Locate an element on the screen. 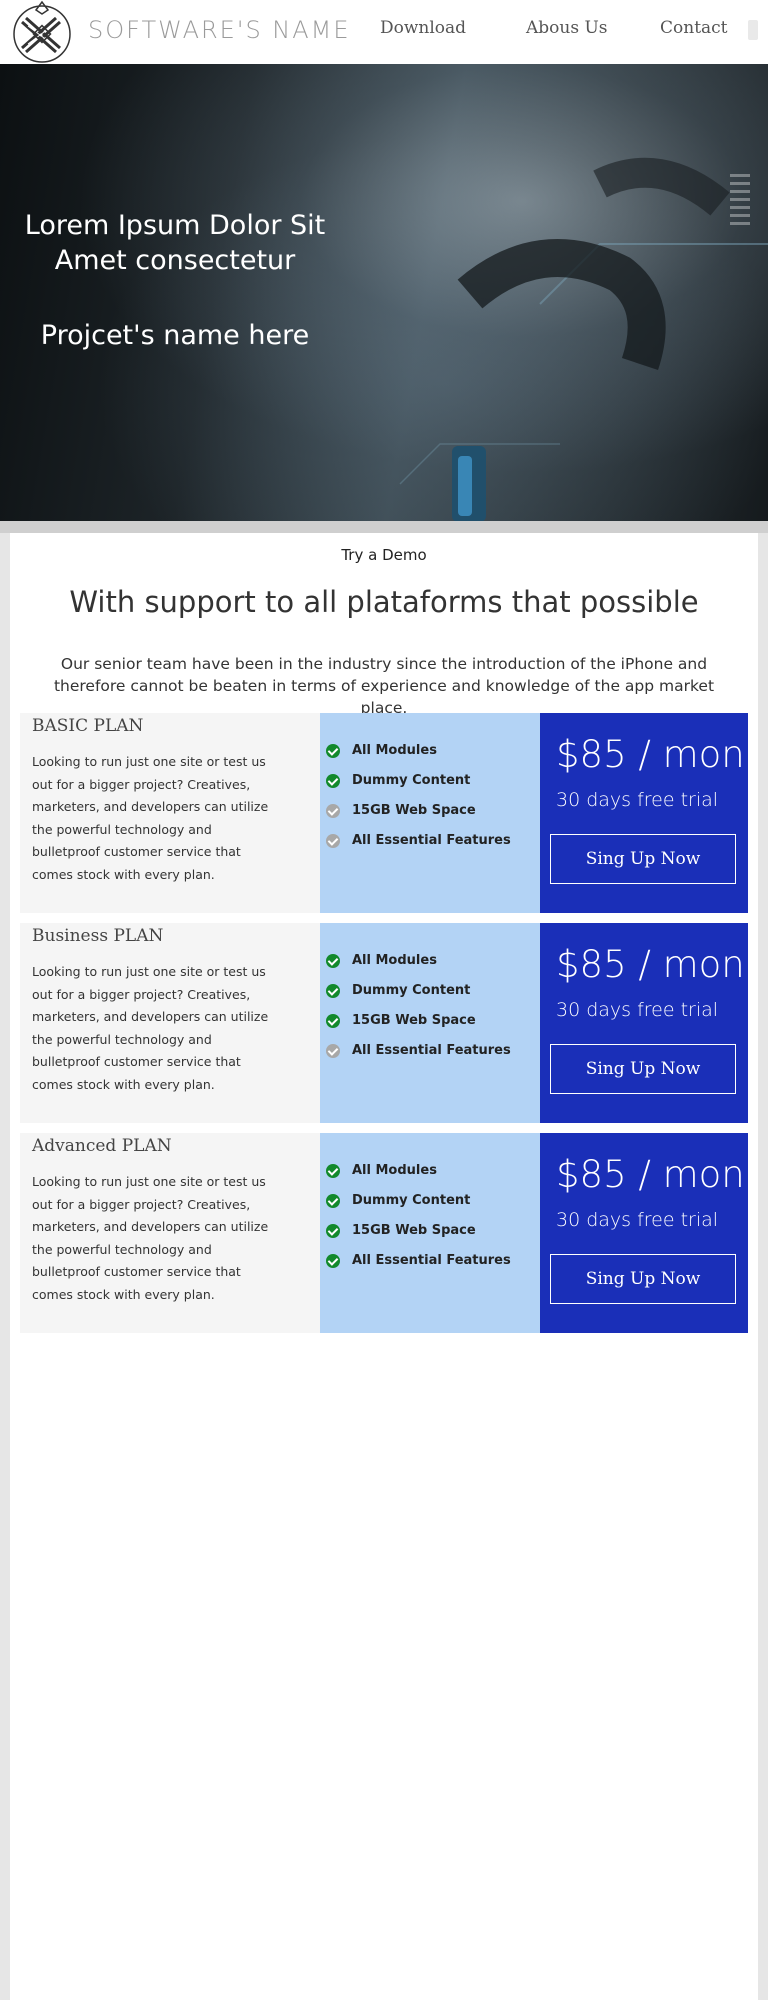  nav-about-us: Abous Us is located at coordinates (567, 28).